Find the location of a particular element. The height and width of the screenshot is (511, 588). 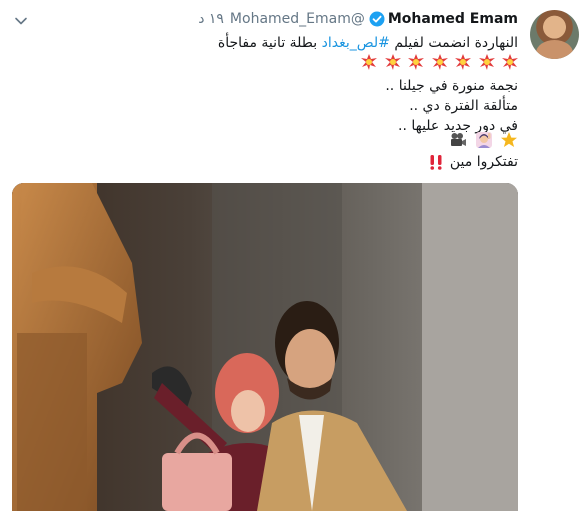

tweet-text-line-4: متألقة الفترة دي .. is located at coordinates (463, 106).